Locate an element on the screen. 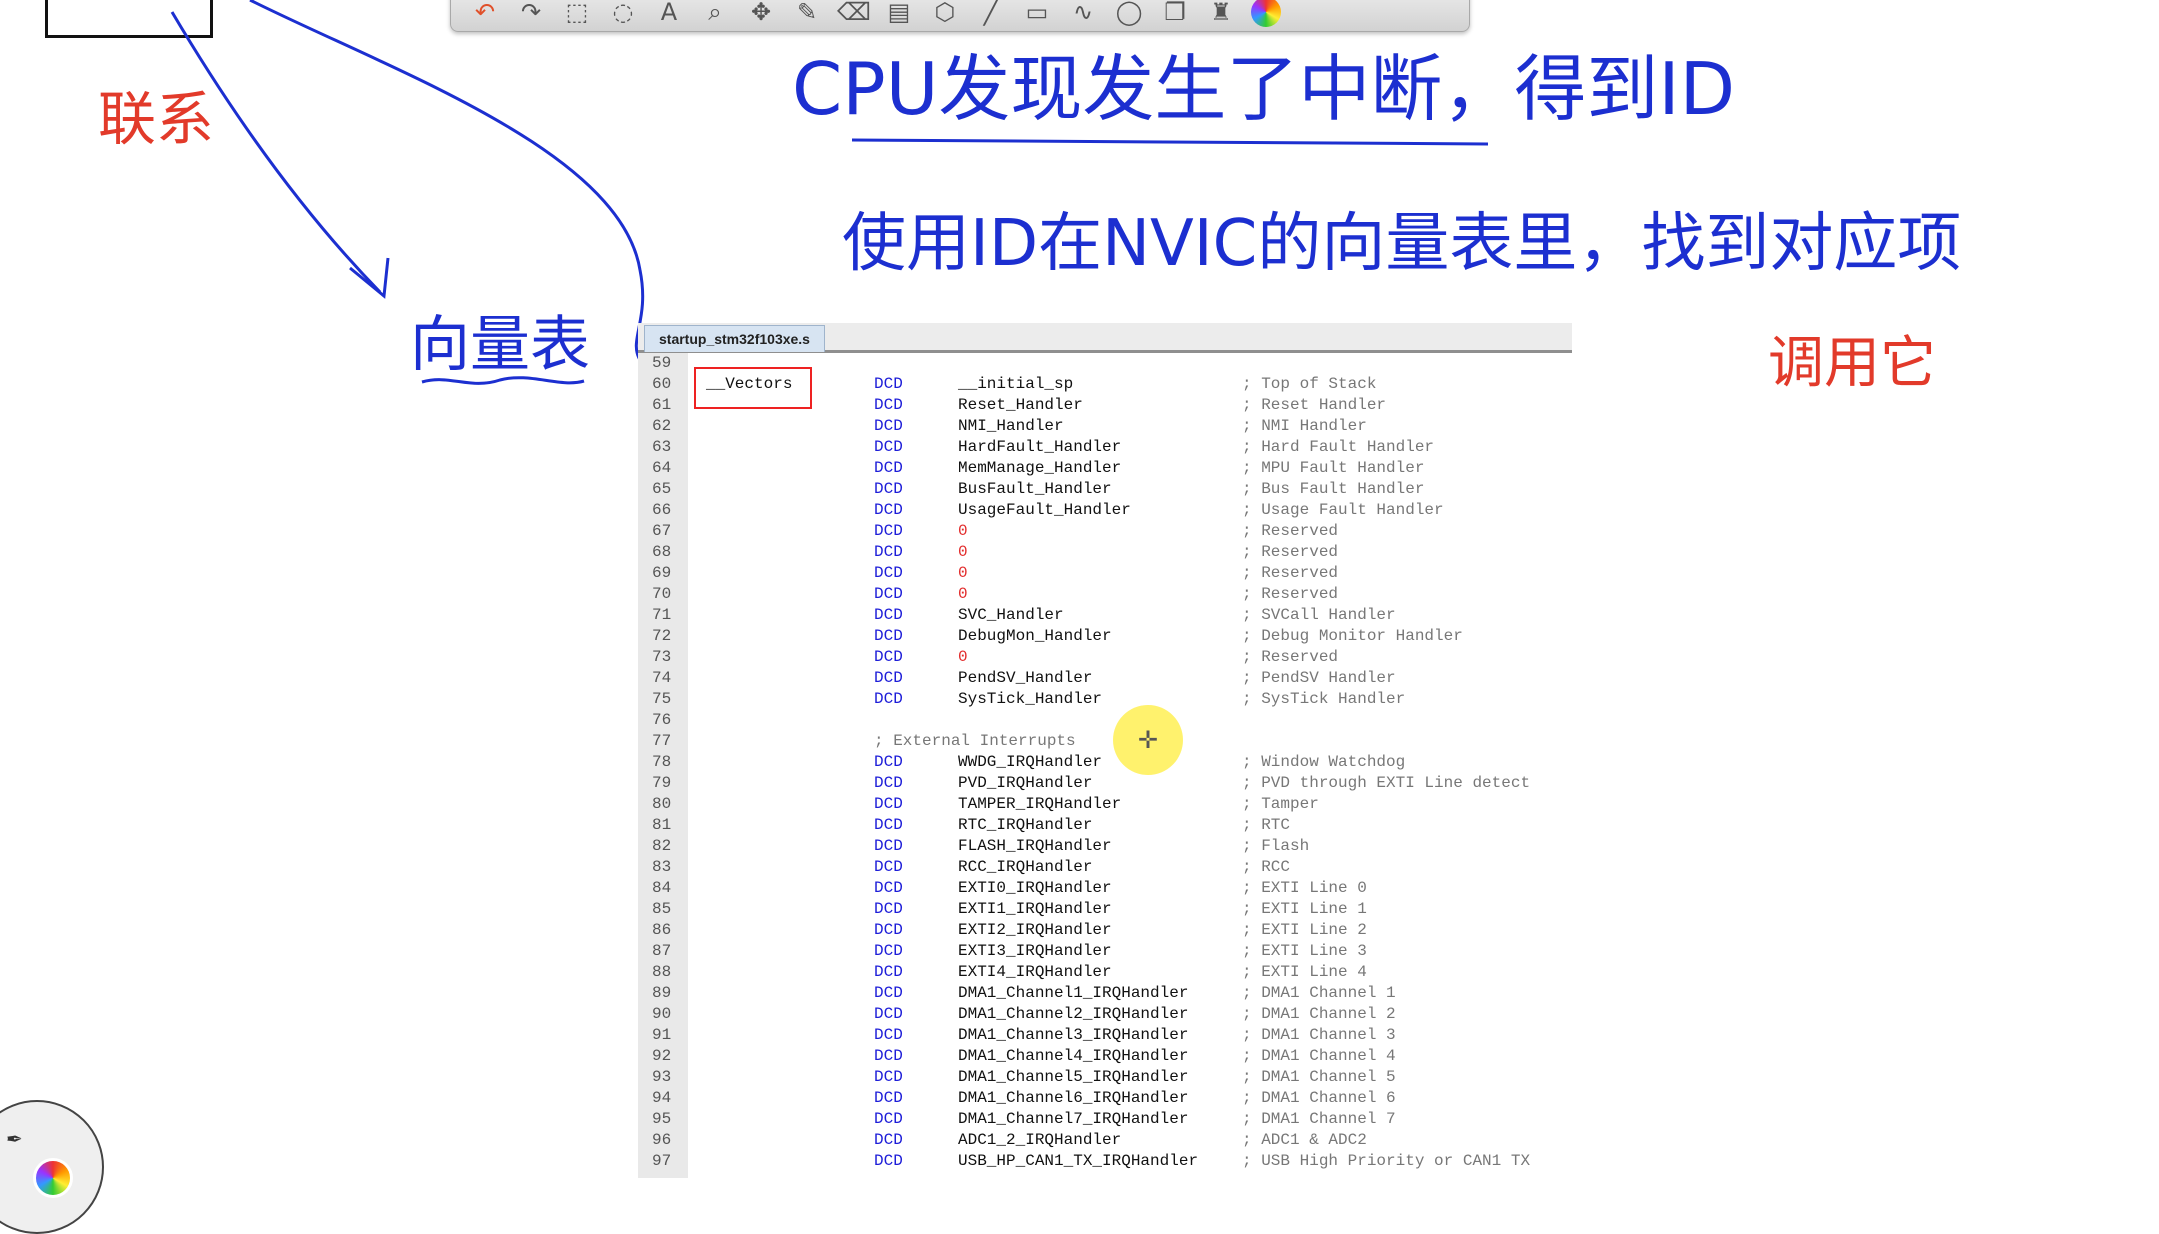 This screenshot has width=2159, height=1234. code-comment: ; NMI Handler is located at coordinates (1304, 426).